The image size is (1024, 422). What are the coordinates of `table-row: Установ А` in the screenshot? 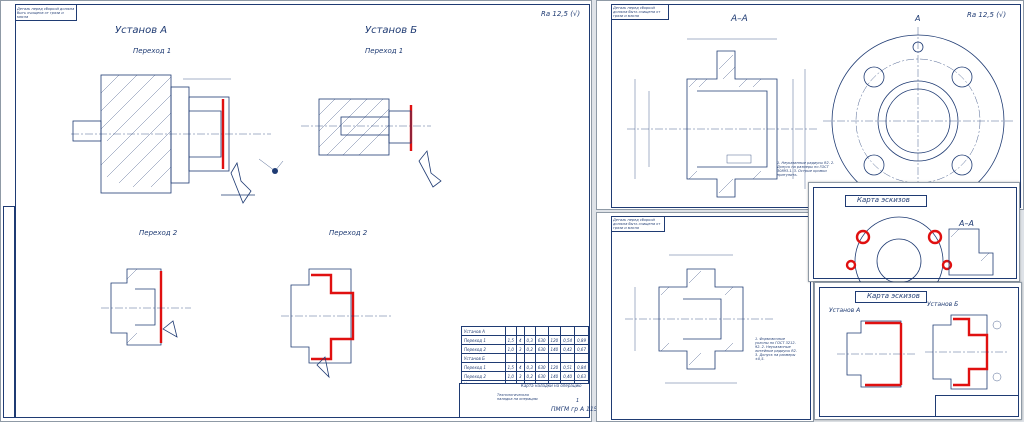 It's located at (525, 331).